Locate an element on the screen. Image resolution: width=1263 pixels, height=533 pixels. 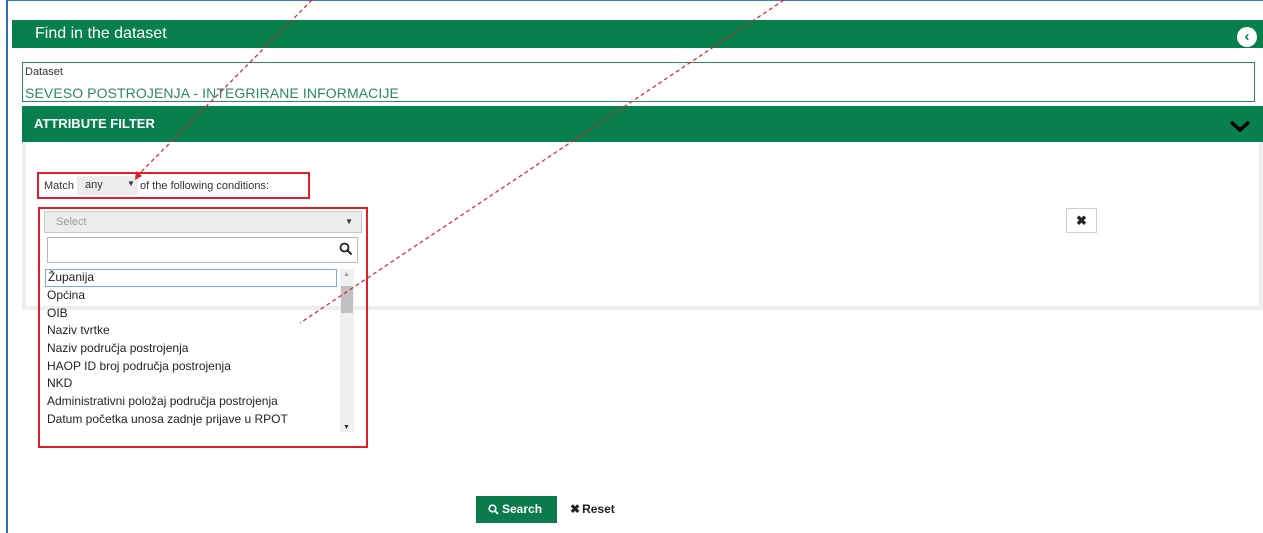
window-top-border is located at coordinates (634, 0).